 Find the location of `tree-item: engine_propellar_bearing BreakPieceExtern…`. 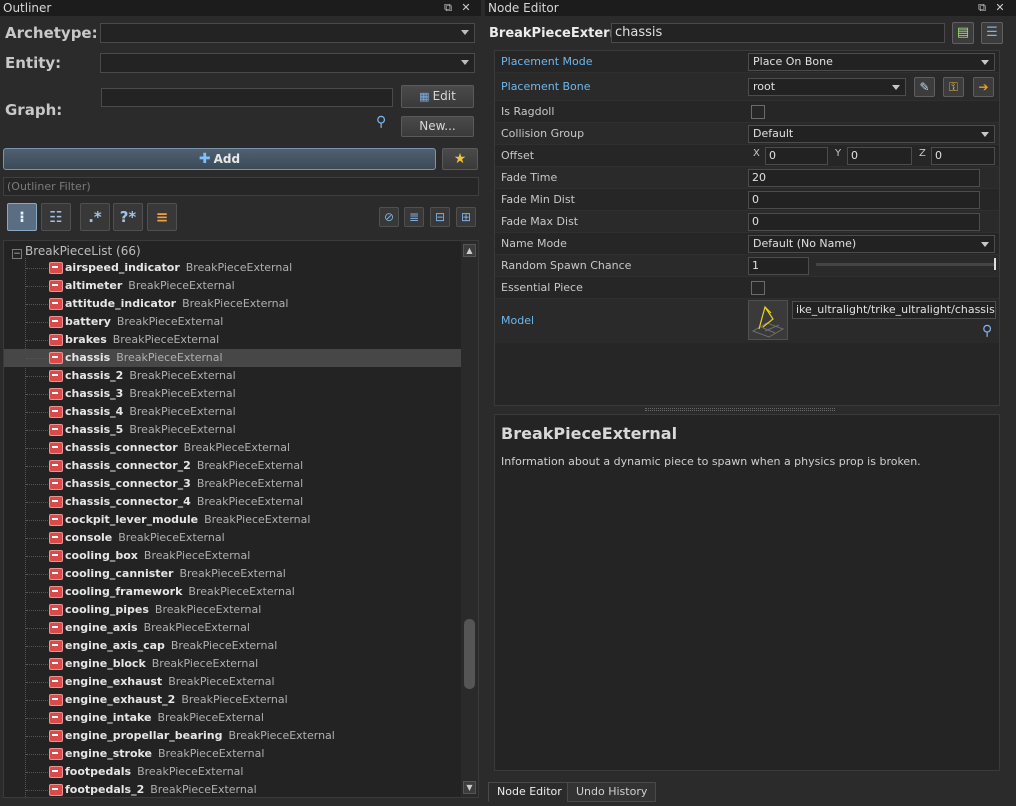

tree-item: engine_propellar_bearing BreakPieceExtern… is located at coordinates (232, 736).